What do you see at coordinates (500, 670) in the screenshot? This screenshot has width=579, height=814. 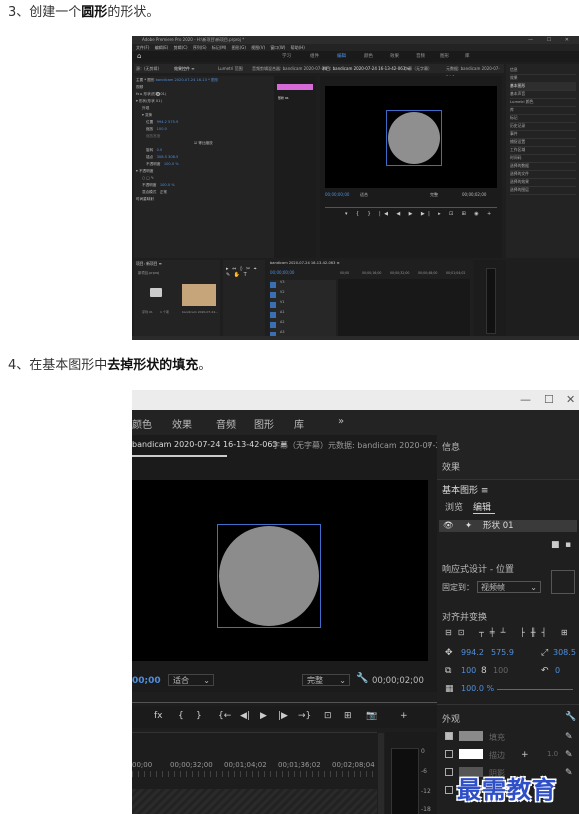 I see `scale-height: 100` at bounding box center [500, 670].